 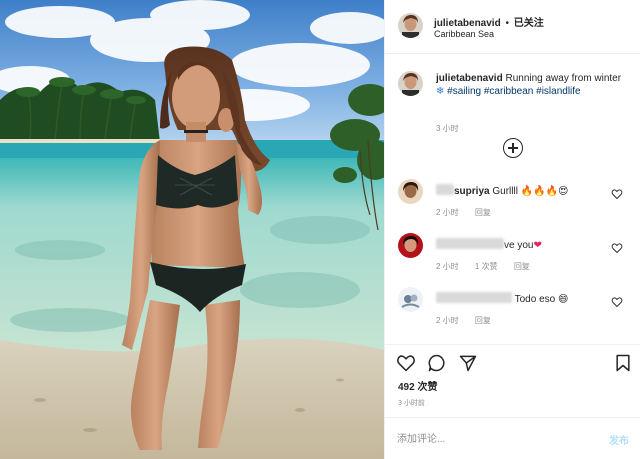 I want to click on location-link: Caribbean Sea, so click(x=464, y=34).